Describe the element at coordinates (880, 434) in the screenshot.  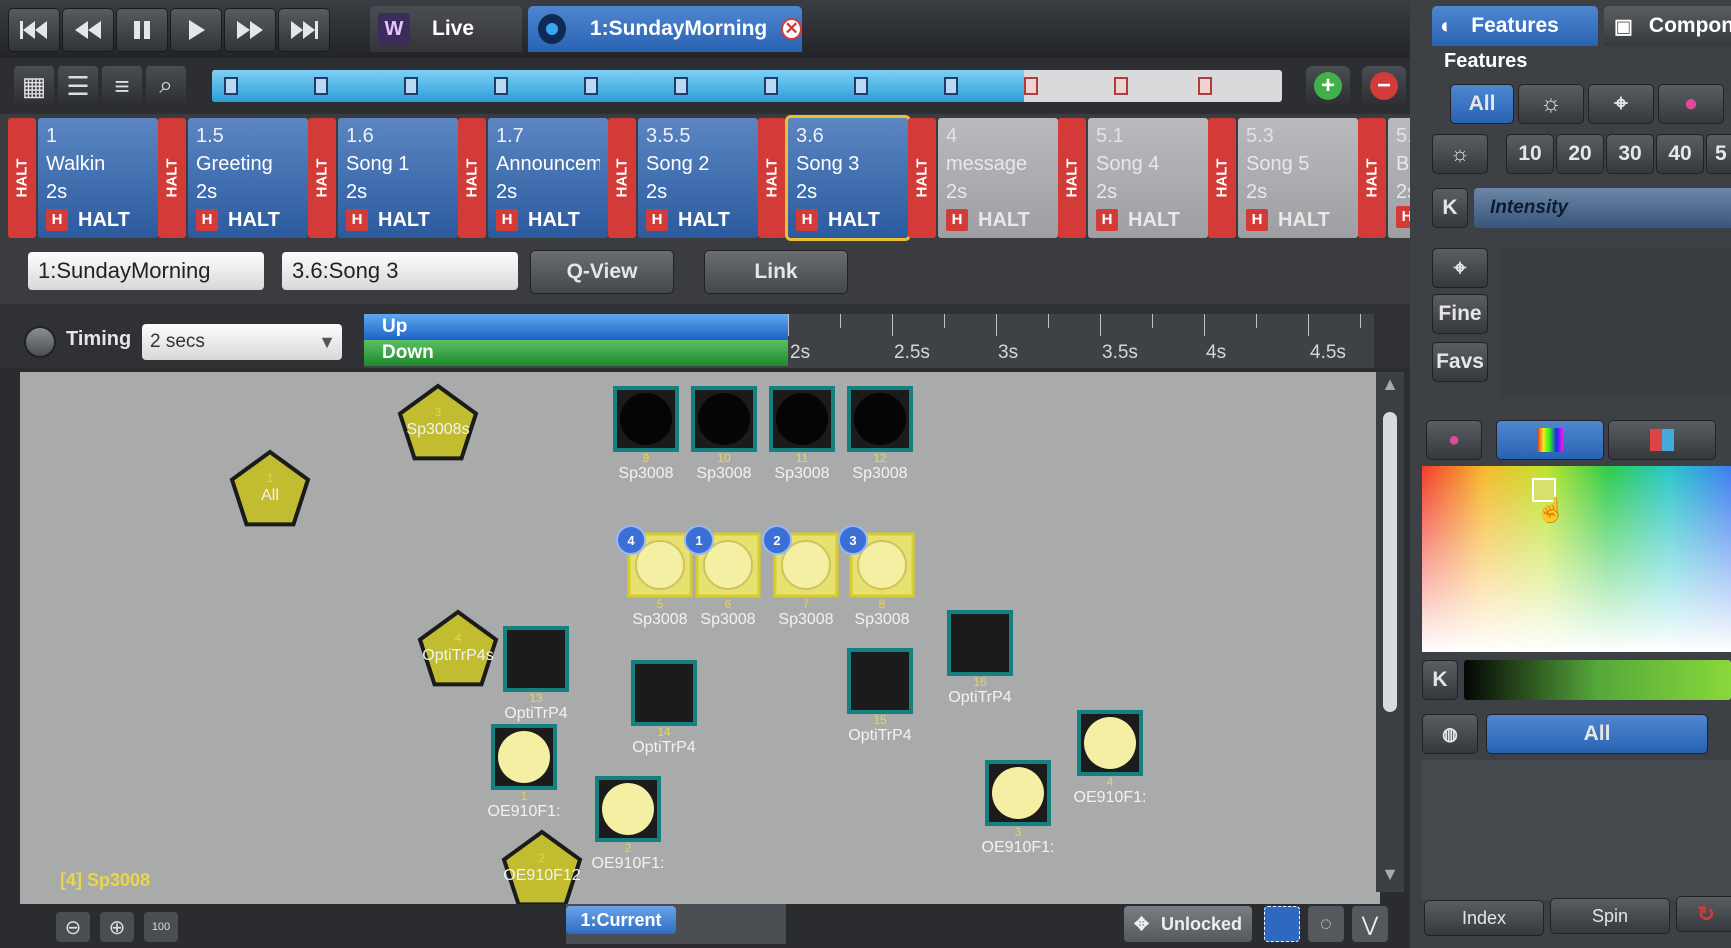
I see `fixture-b12: 12Sp3008` at that location.